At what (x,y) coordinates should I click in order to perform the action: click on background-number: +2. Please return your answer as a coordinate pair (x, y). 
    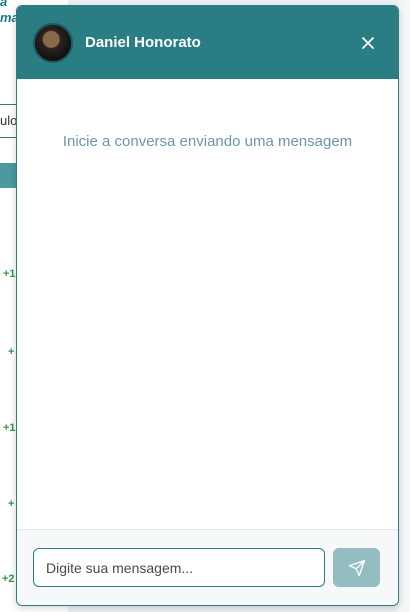
    Looking at the image, I should click on (8, 579).